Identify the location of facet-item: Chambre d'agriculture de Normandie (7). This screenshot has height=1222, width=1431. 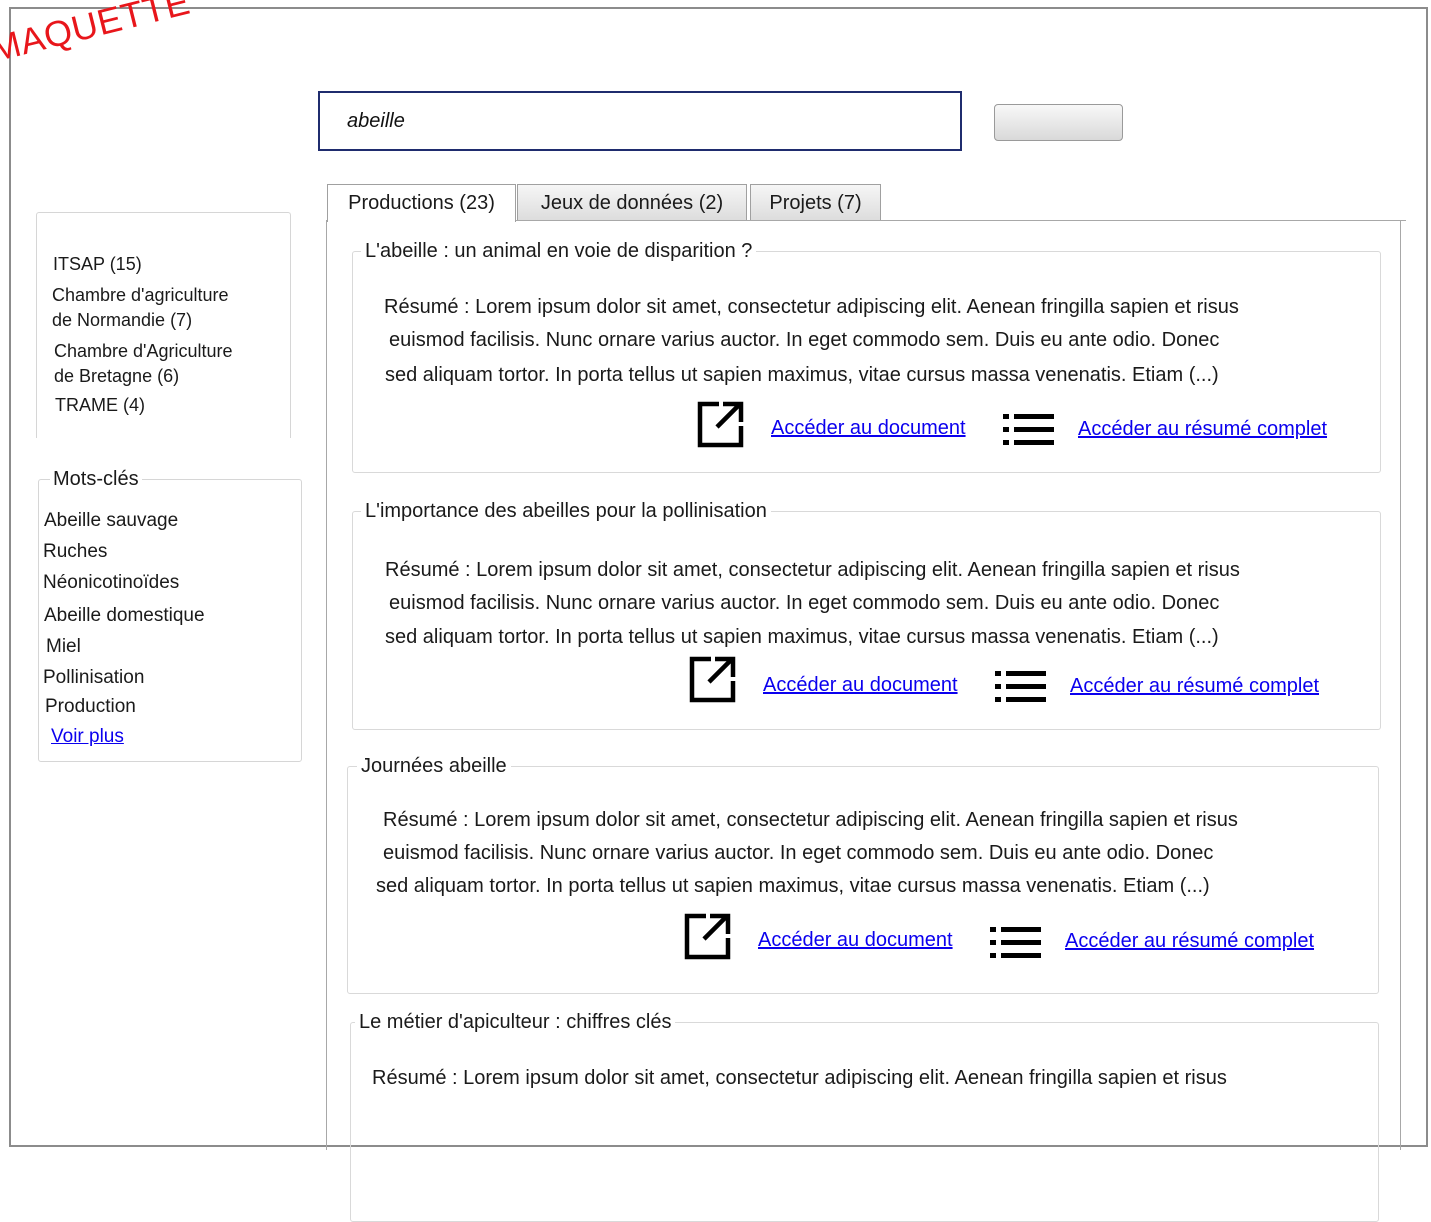
(140, 308).